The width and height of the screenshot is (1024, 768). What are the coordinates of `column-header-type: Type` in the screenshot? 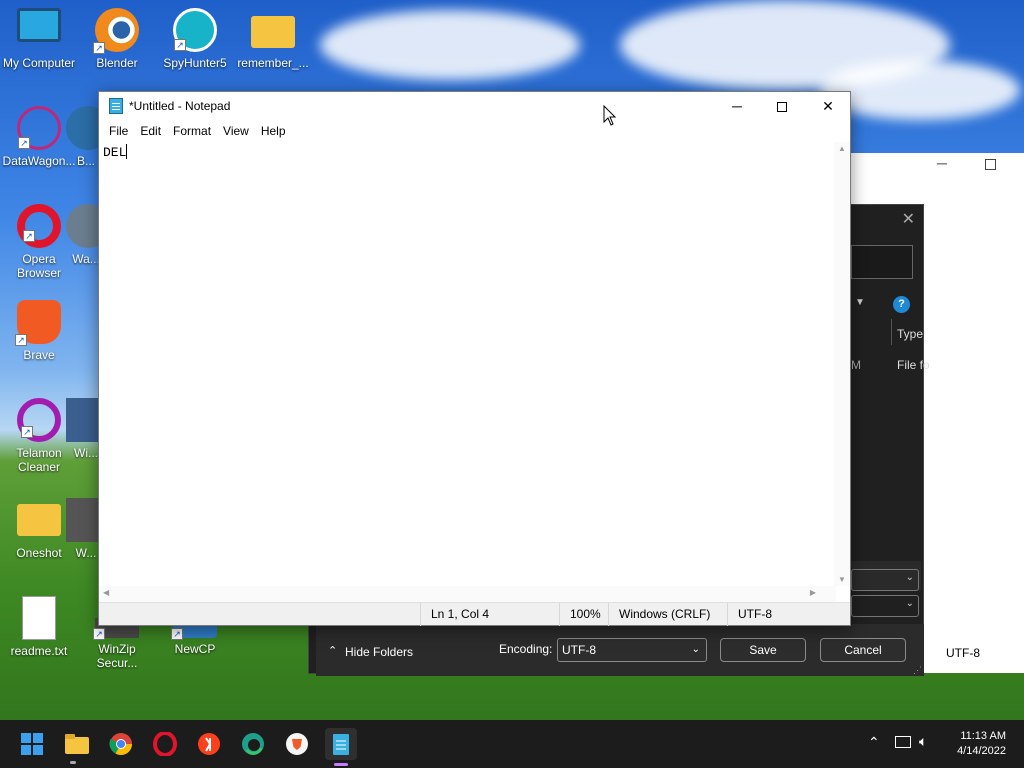 It's located at (910, 334).